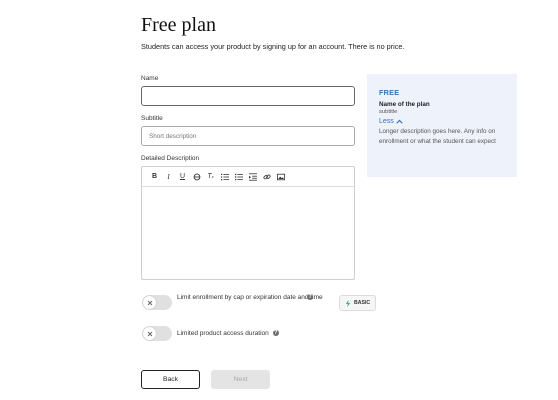 The image size is (558, 400). I want to click on indent-icon, so click(252, 176).